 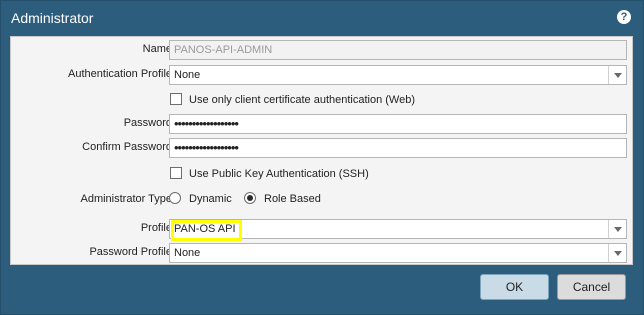 What do you see at coordinates (127, 147) in the screenshot?
I see `confirm-password-label: Confirm Password` at bounding box center [127, 147].